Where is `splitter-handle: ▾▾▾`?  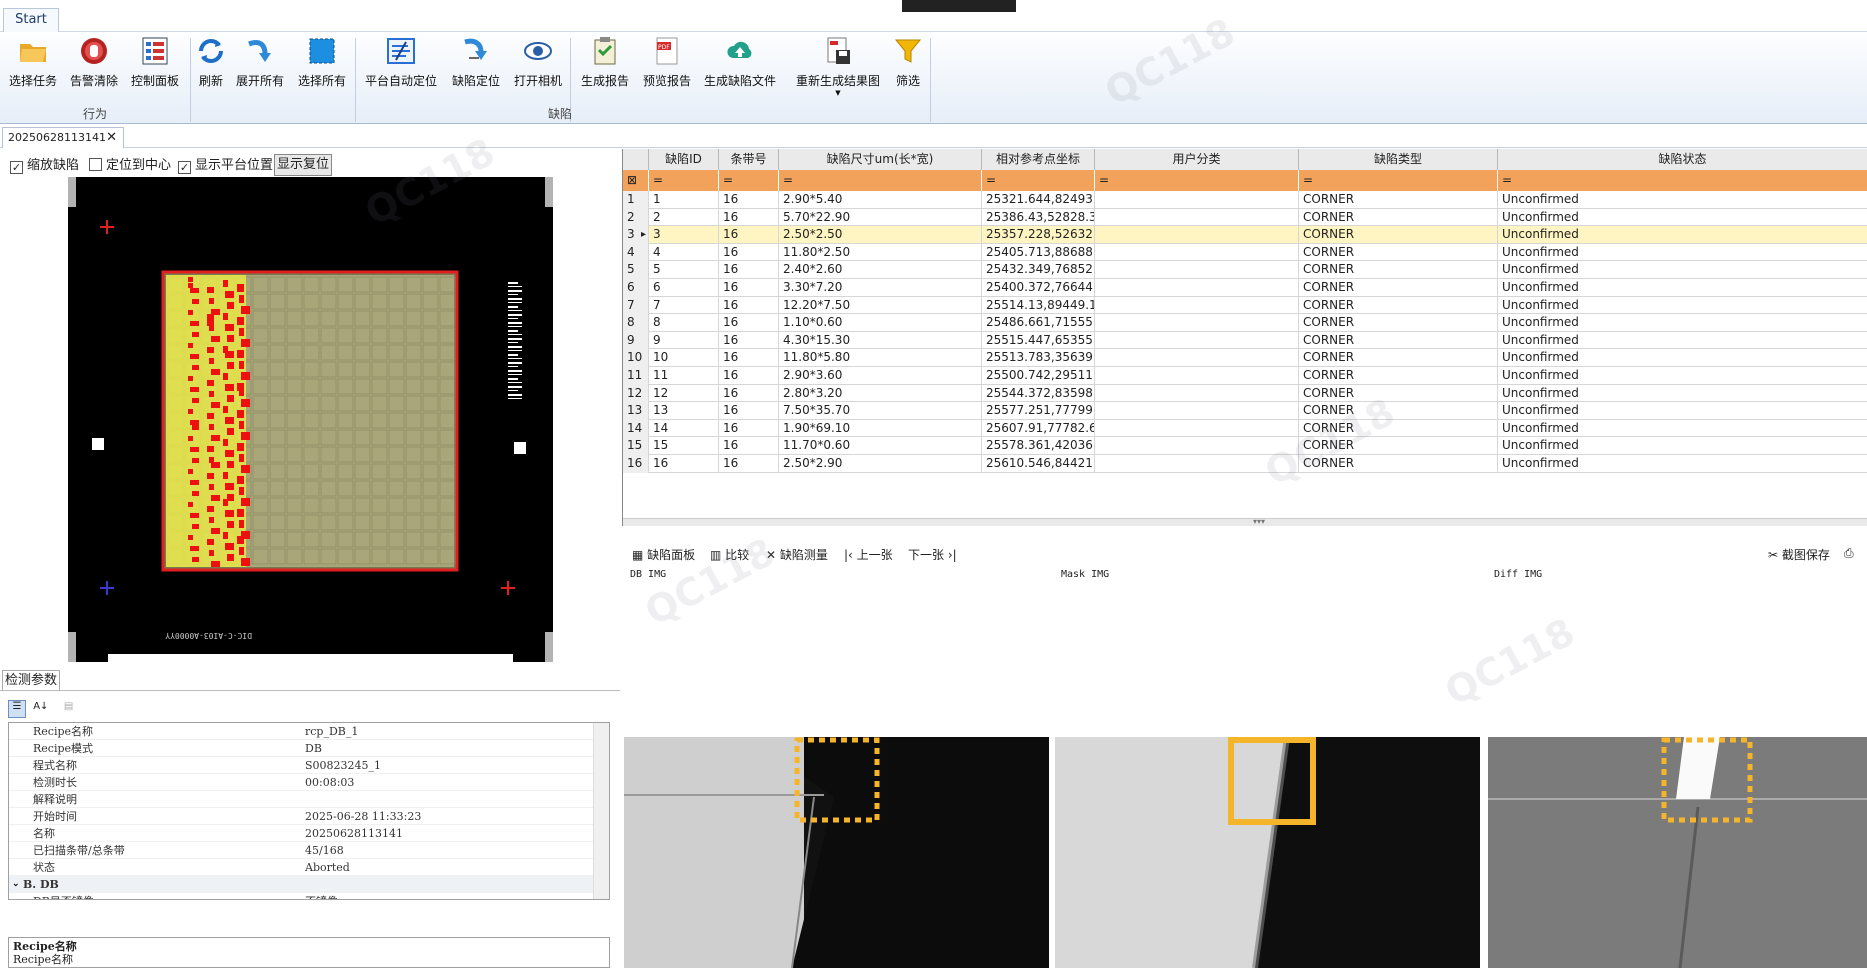 splitter-handle: ▾▾▾ is located at coordinates (1245, 521).